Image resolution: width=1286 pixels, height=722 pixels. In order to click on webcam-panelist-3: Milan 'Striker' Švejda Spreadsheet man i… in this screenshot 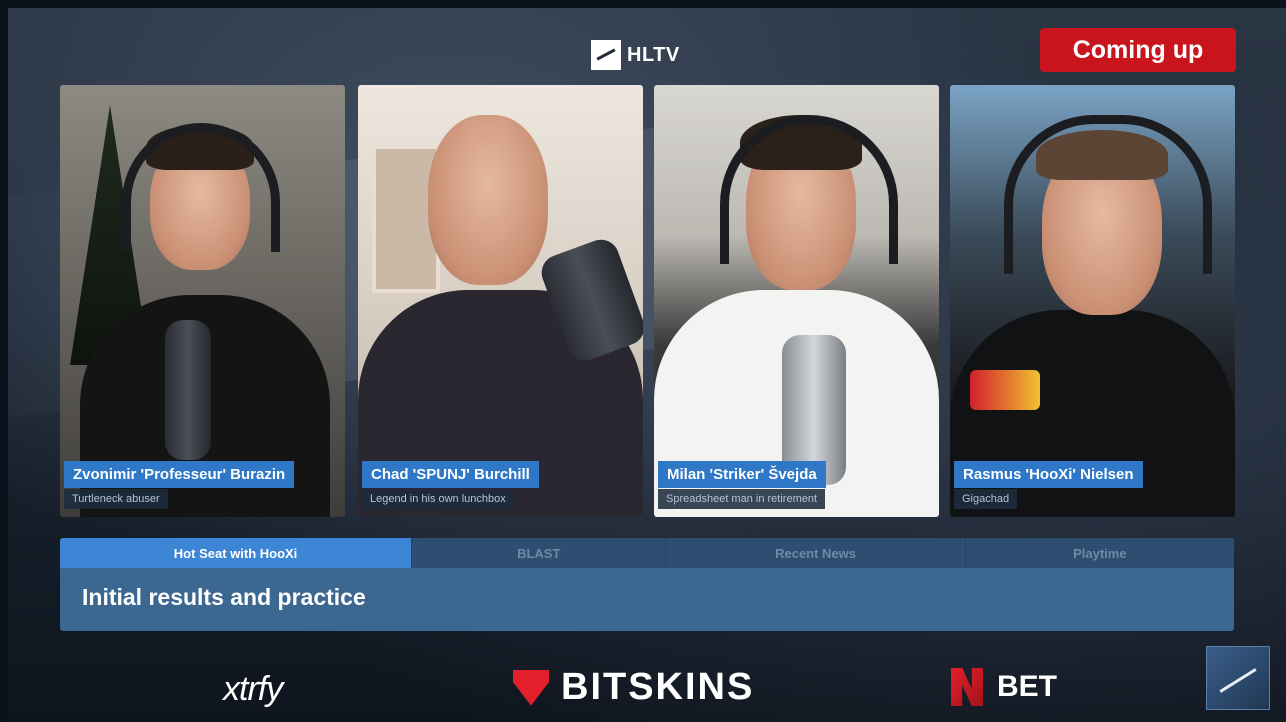, I will do `click(796, 301)`.